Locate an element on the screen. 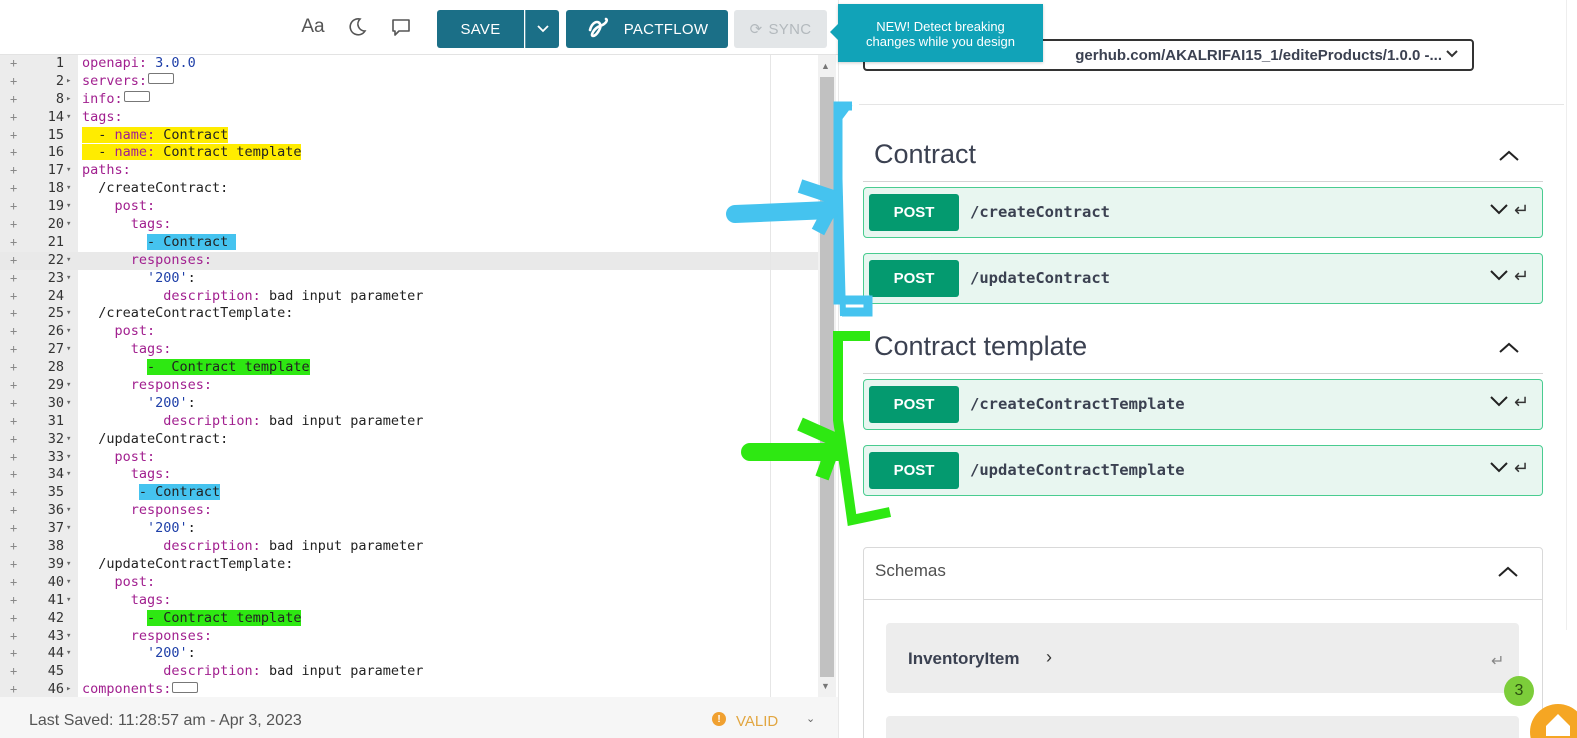  schema-item is located at coordinates (1202, 727).